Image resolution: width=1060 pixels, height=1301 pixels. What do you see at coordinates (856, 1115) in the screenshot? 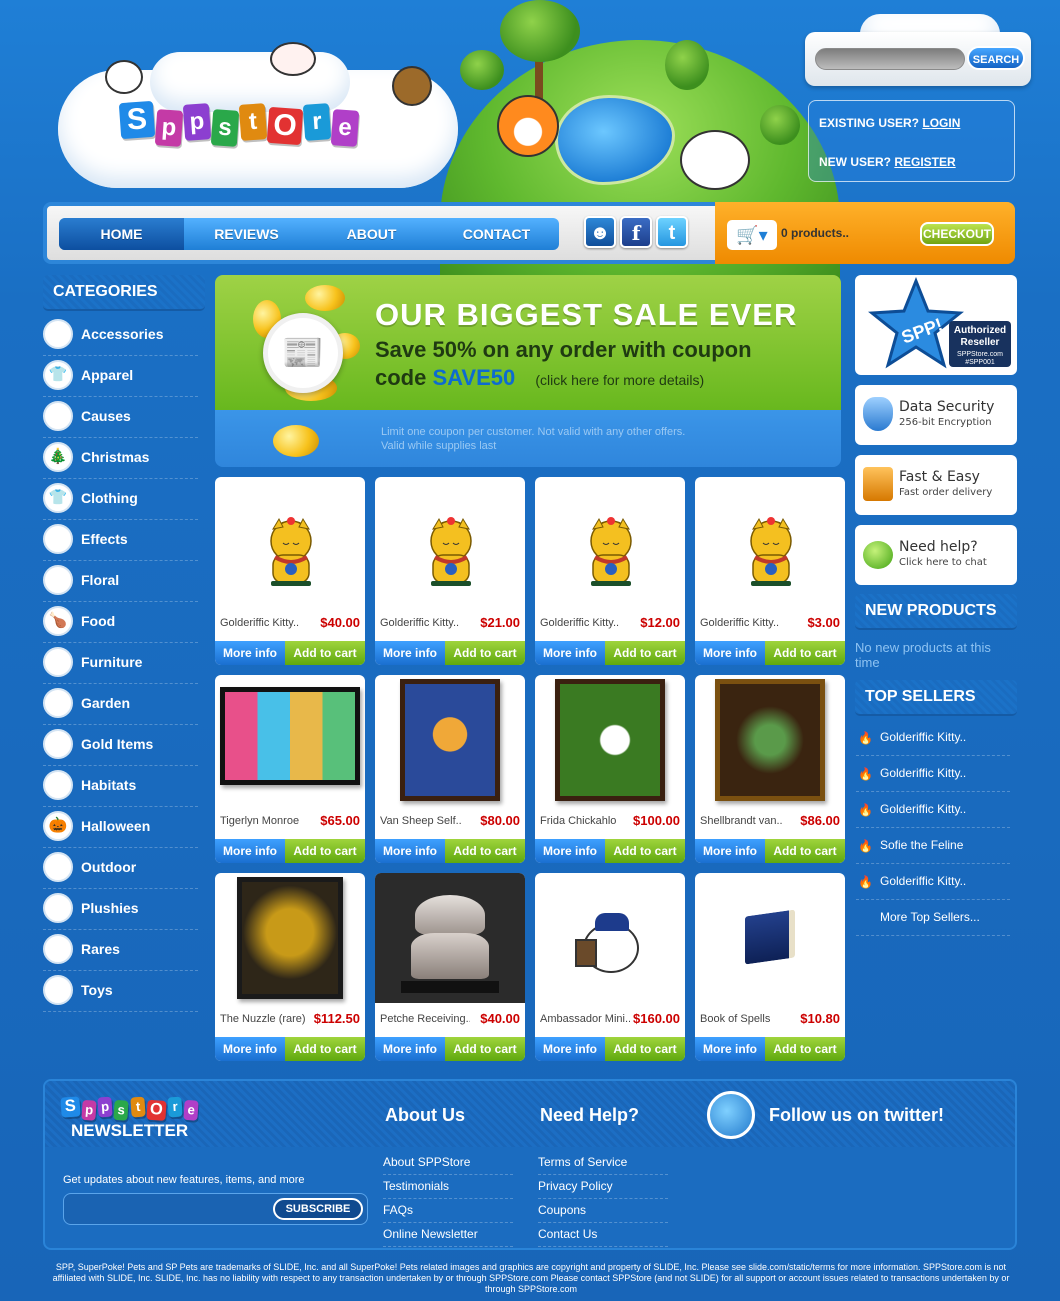
I see `twitter-follow: Follow us on twitter!` at bounding box center [856, 1115].